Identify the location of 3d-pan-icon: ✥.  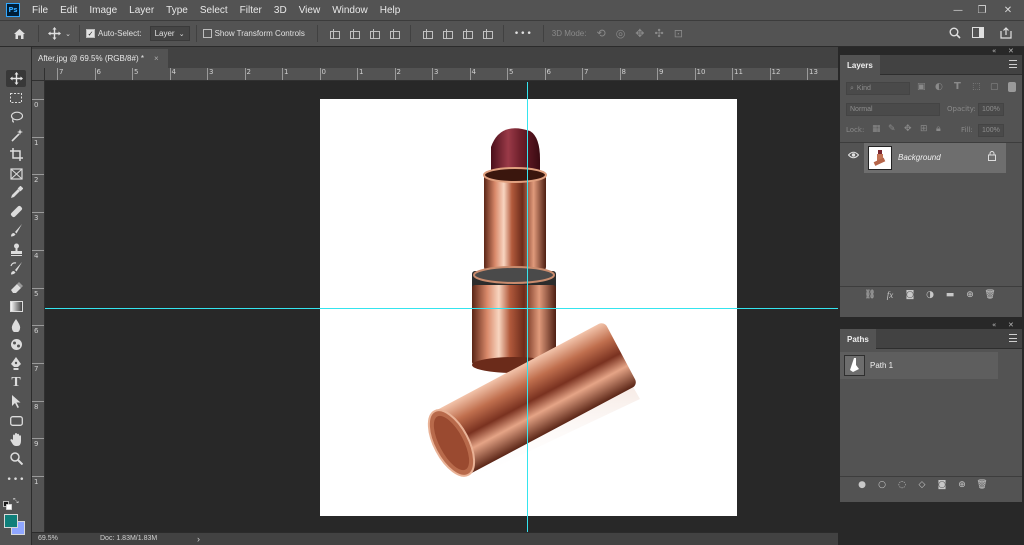
(639, 33).